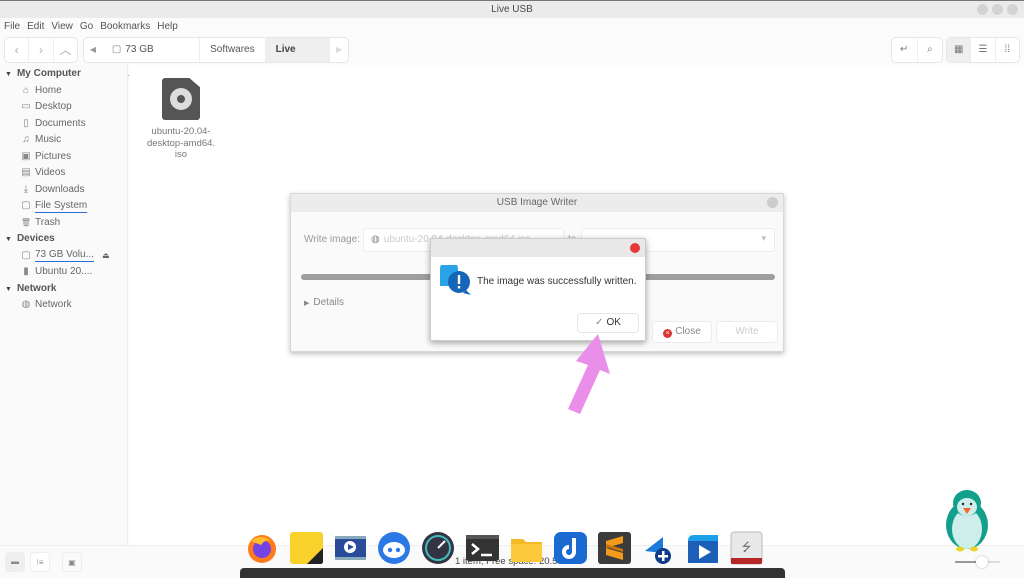  What do you see at coordinates (298, 58) in the screenshot?
I see `breadcrumb-live-usb: Live USB` at bounding box center [298, 58].